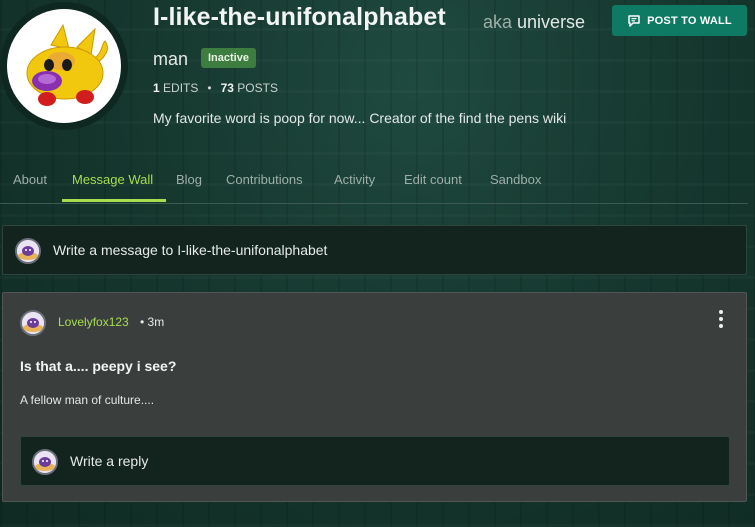 This screenshot has height=527, width=755. What do you see at coordinates (433, 179) in the screenshot?
I see `tab-edit-count: Edit count` at bounding box center [433, 179].